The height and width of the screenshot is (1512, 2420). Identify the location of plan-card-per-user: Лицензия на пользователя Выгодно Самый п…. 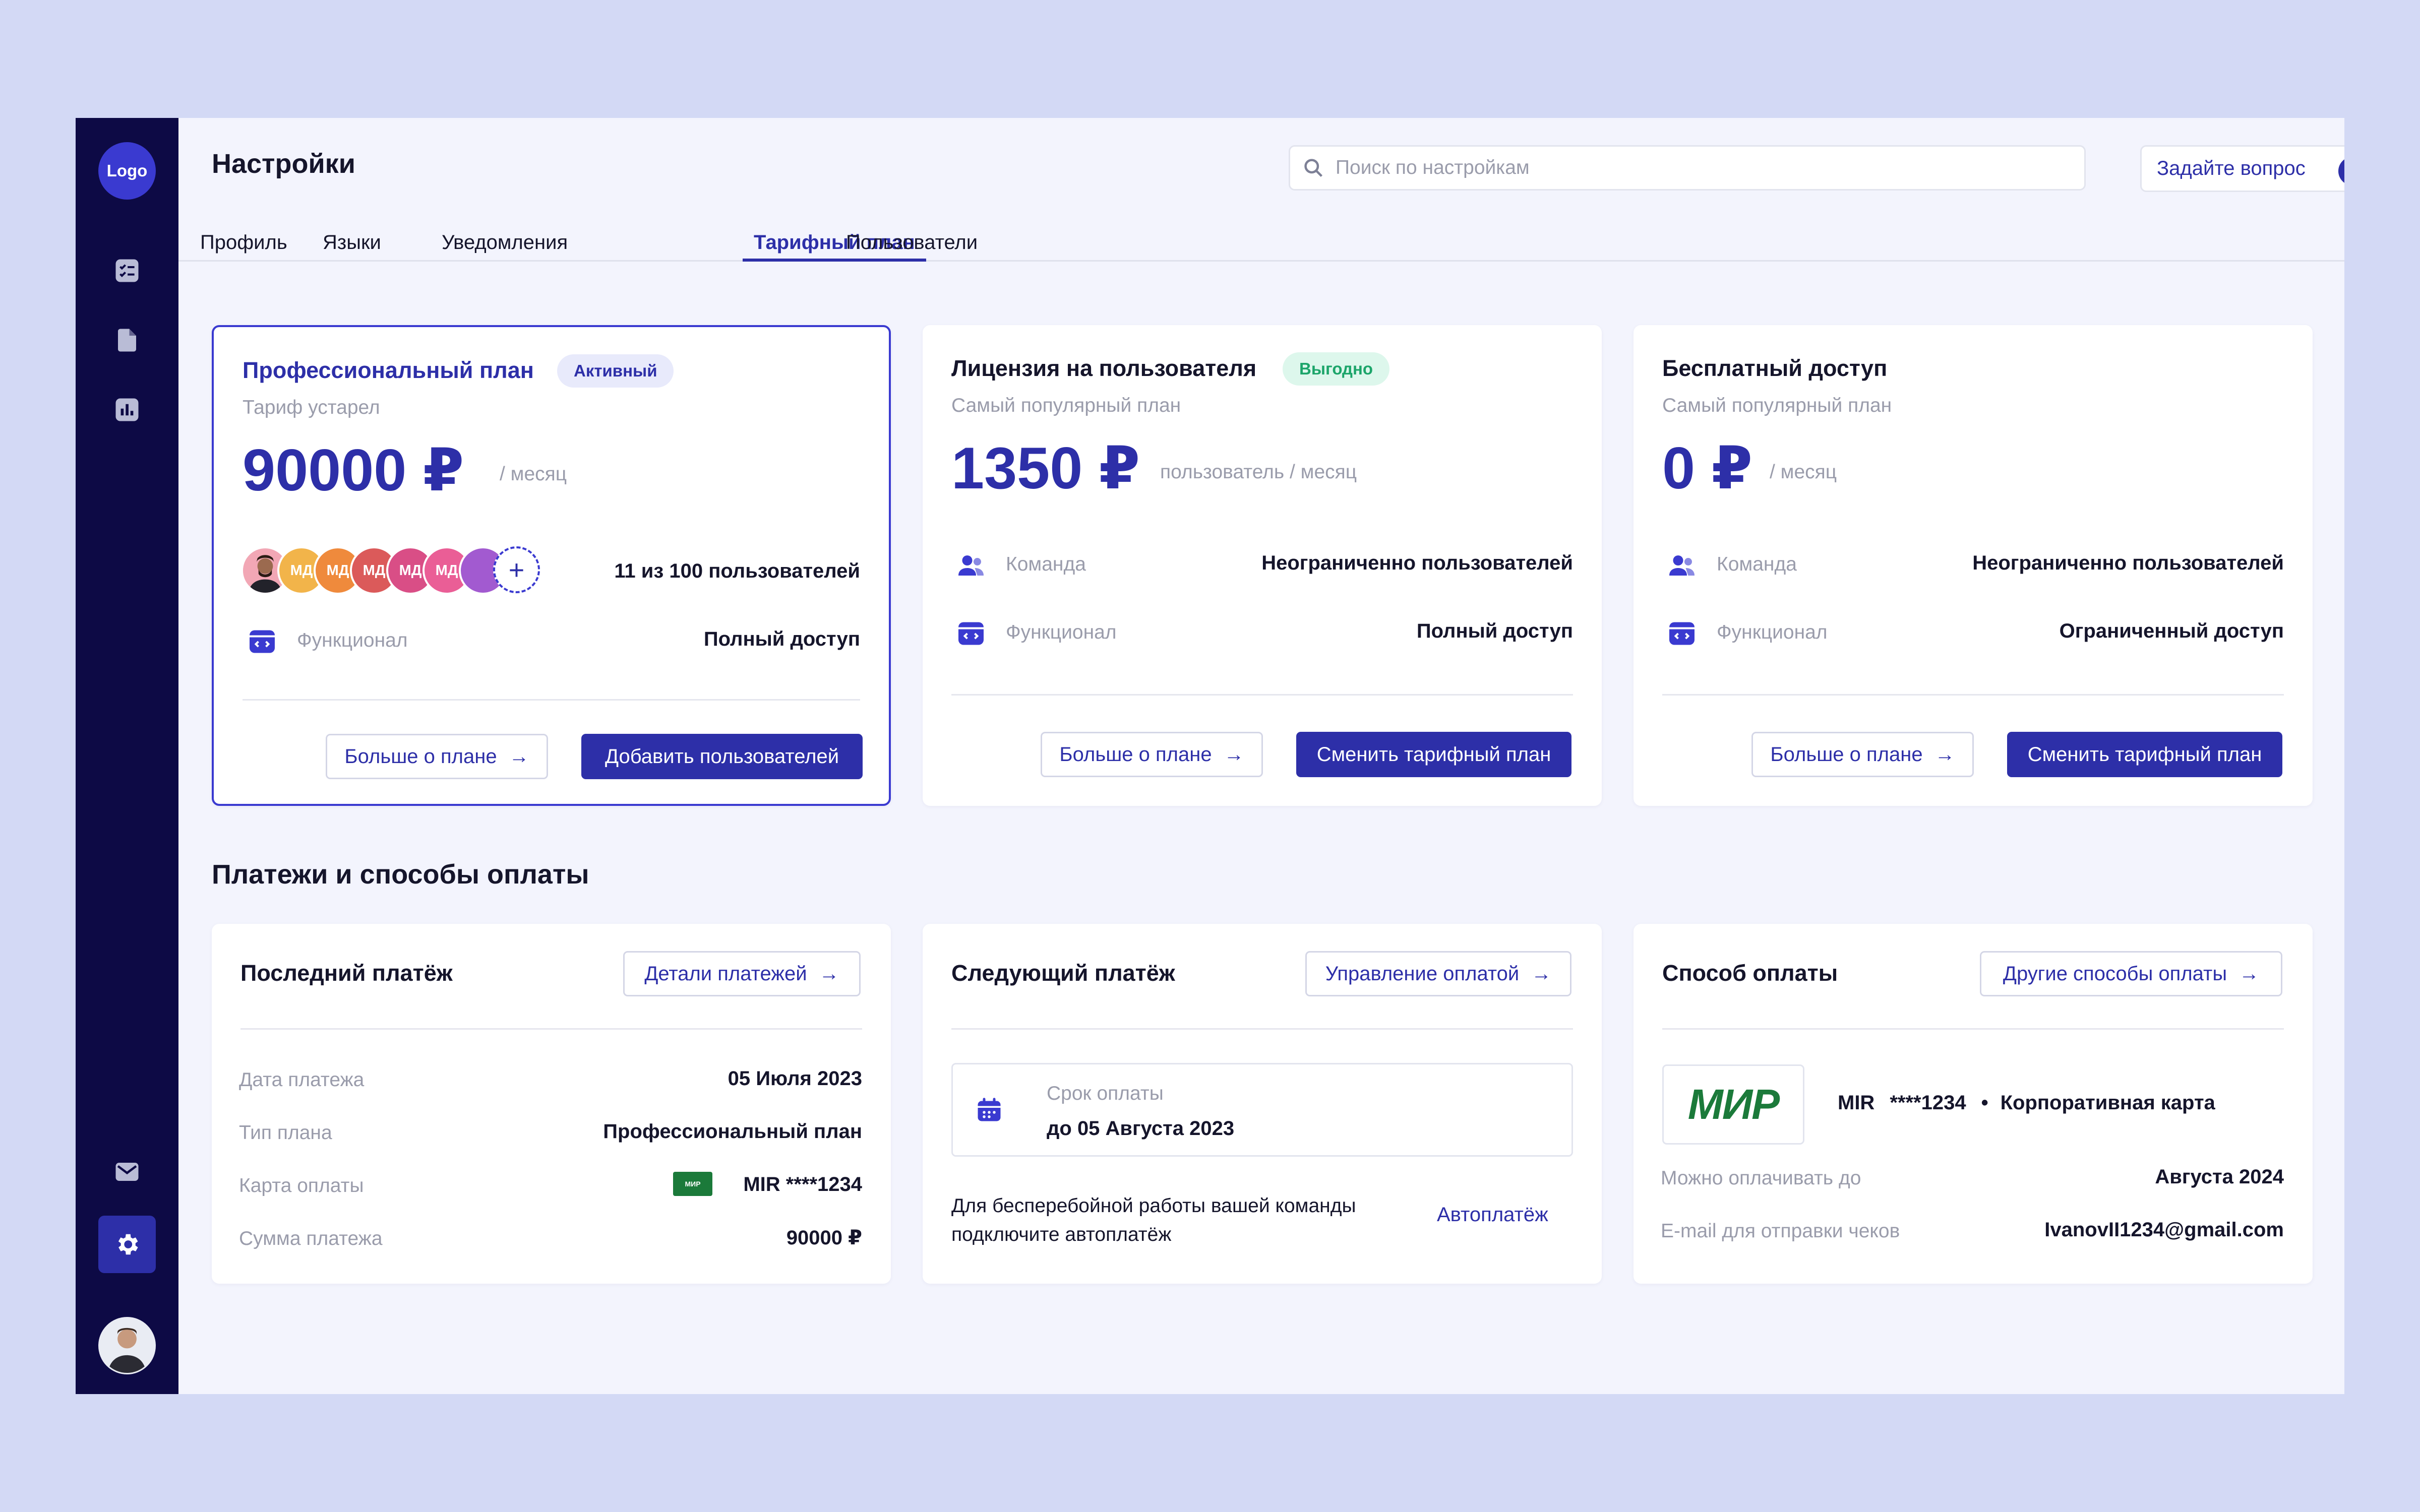
(1262, 566).